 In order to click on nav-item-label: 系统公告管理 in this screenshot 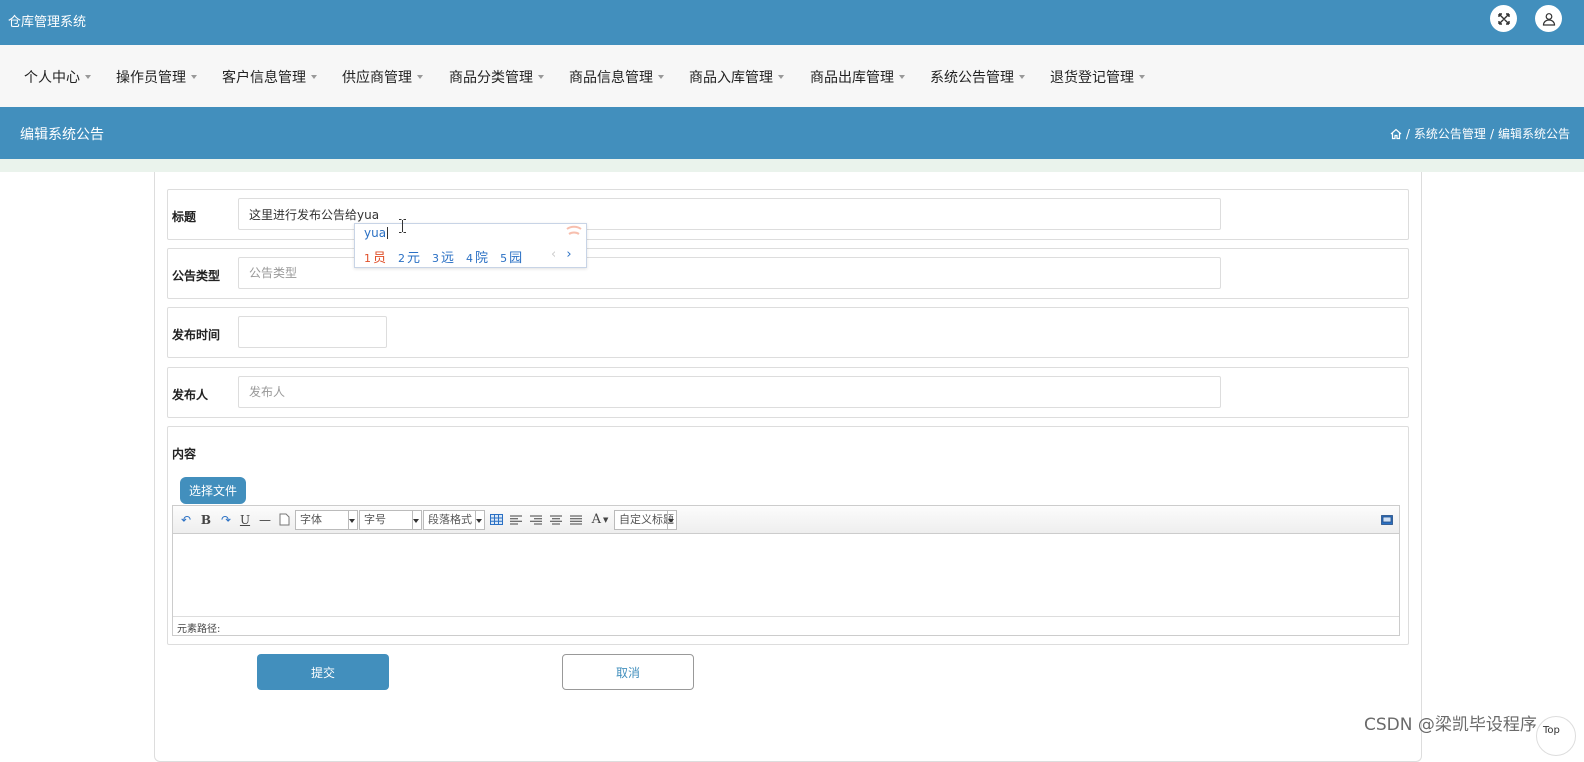, I will do `click(972, 78)`.